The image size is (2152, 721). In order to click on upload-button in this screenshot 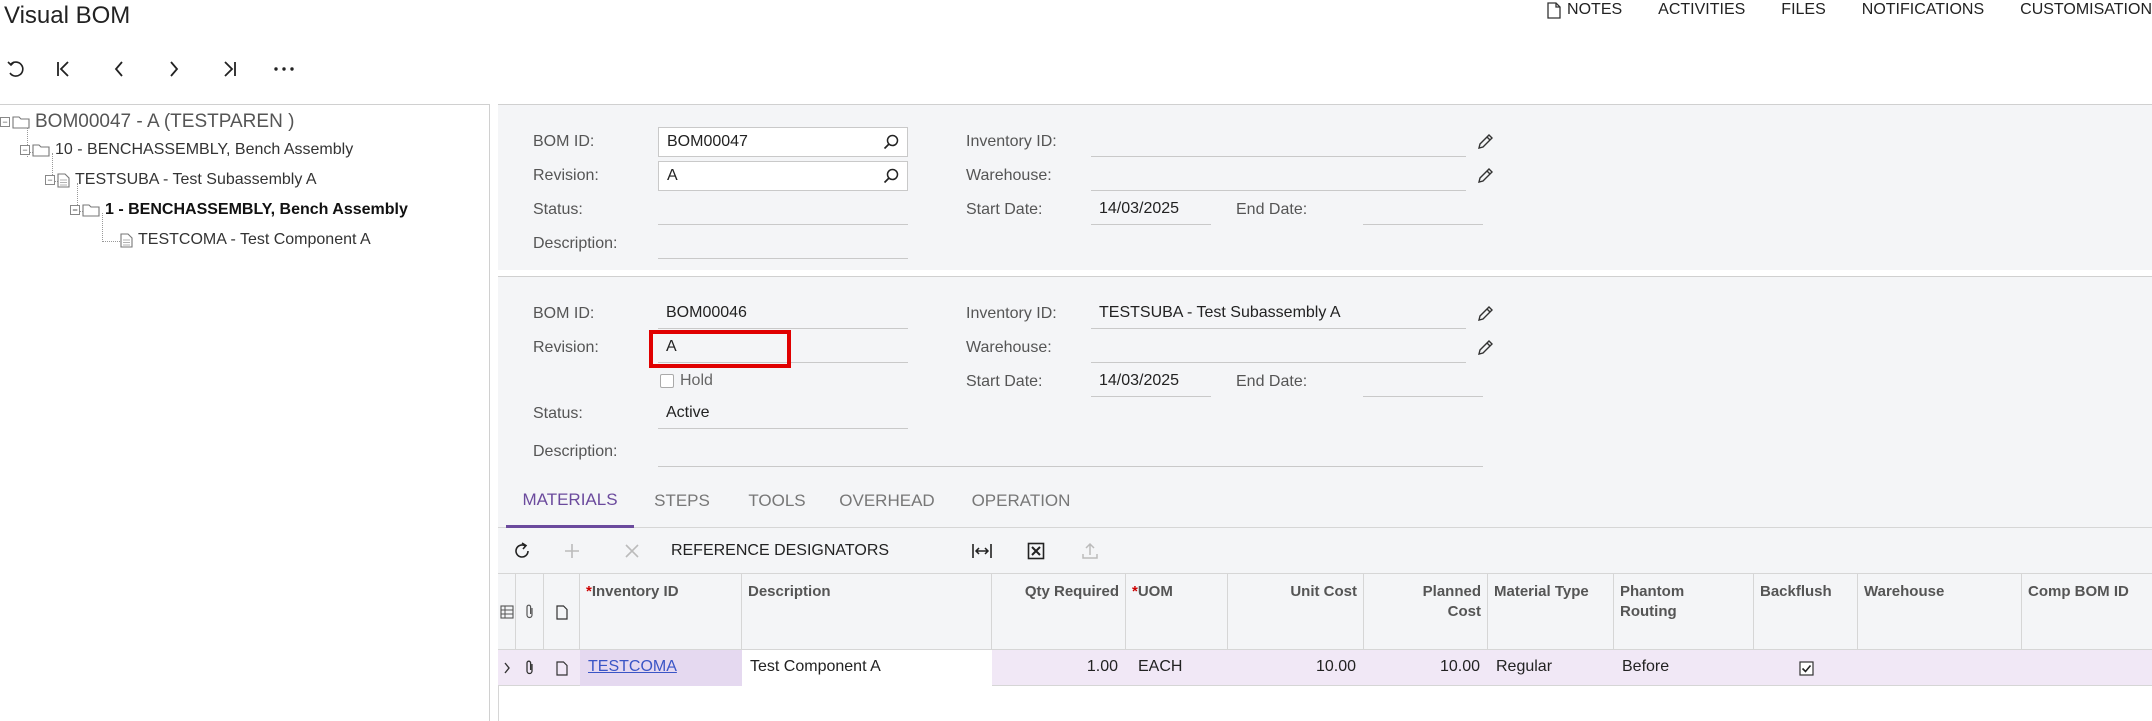, I will do `click(1090, 551)`.